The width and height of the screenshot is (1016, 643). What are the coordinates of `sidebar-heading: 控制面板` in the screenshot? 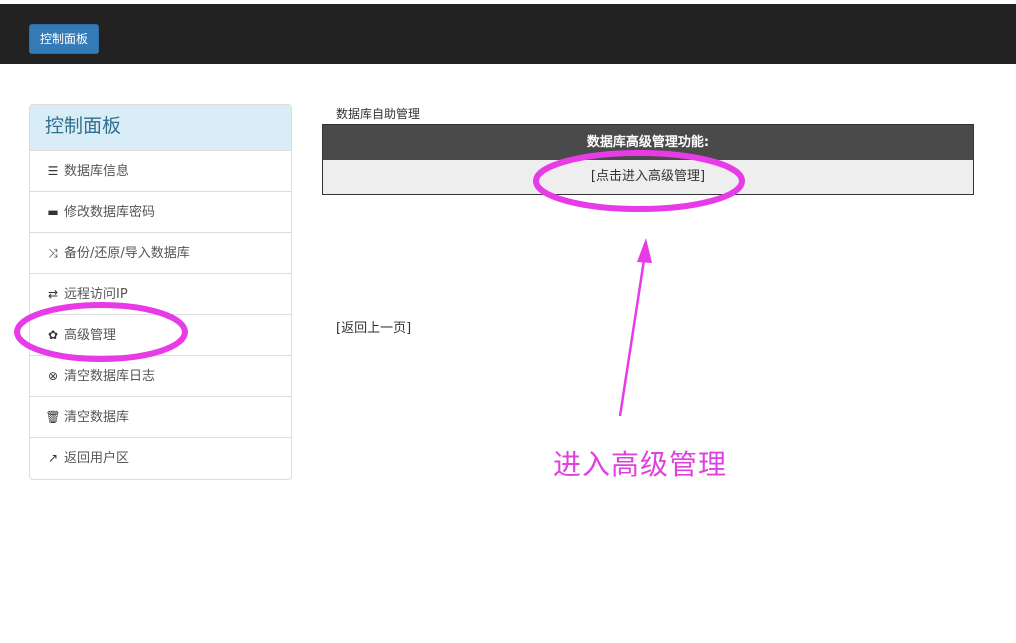 It's located at (160, 128).